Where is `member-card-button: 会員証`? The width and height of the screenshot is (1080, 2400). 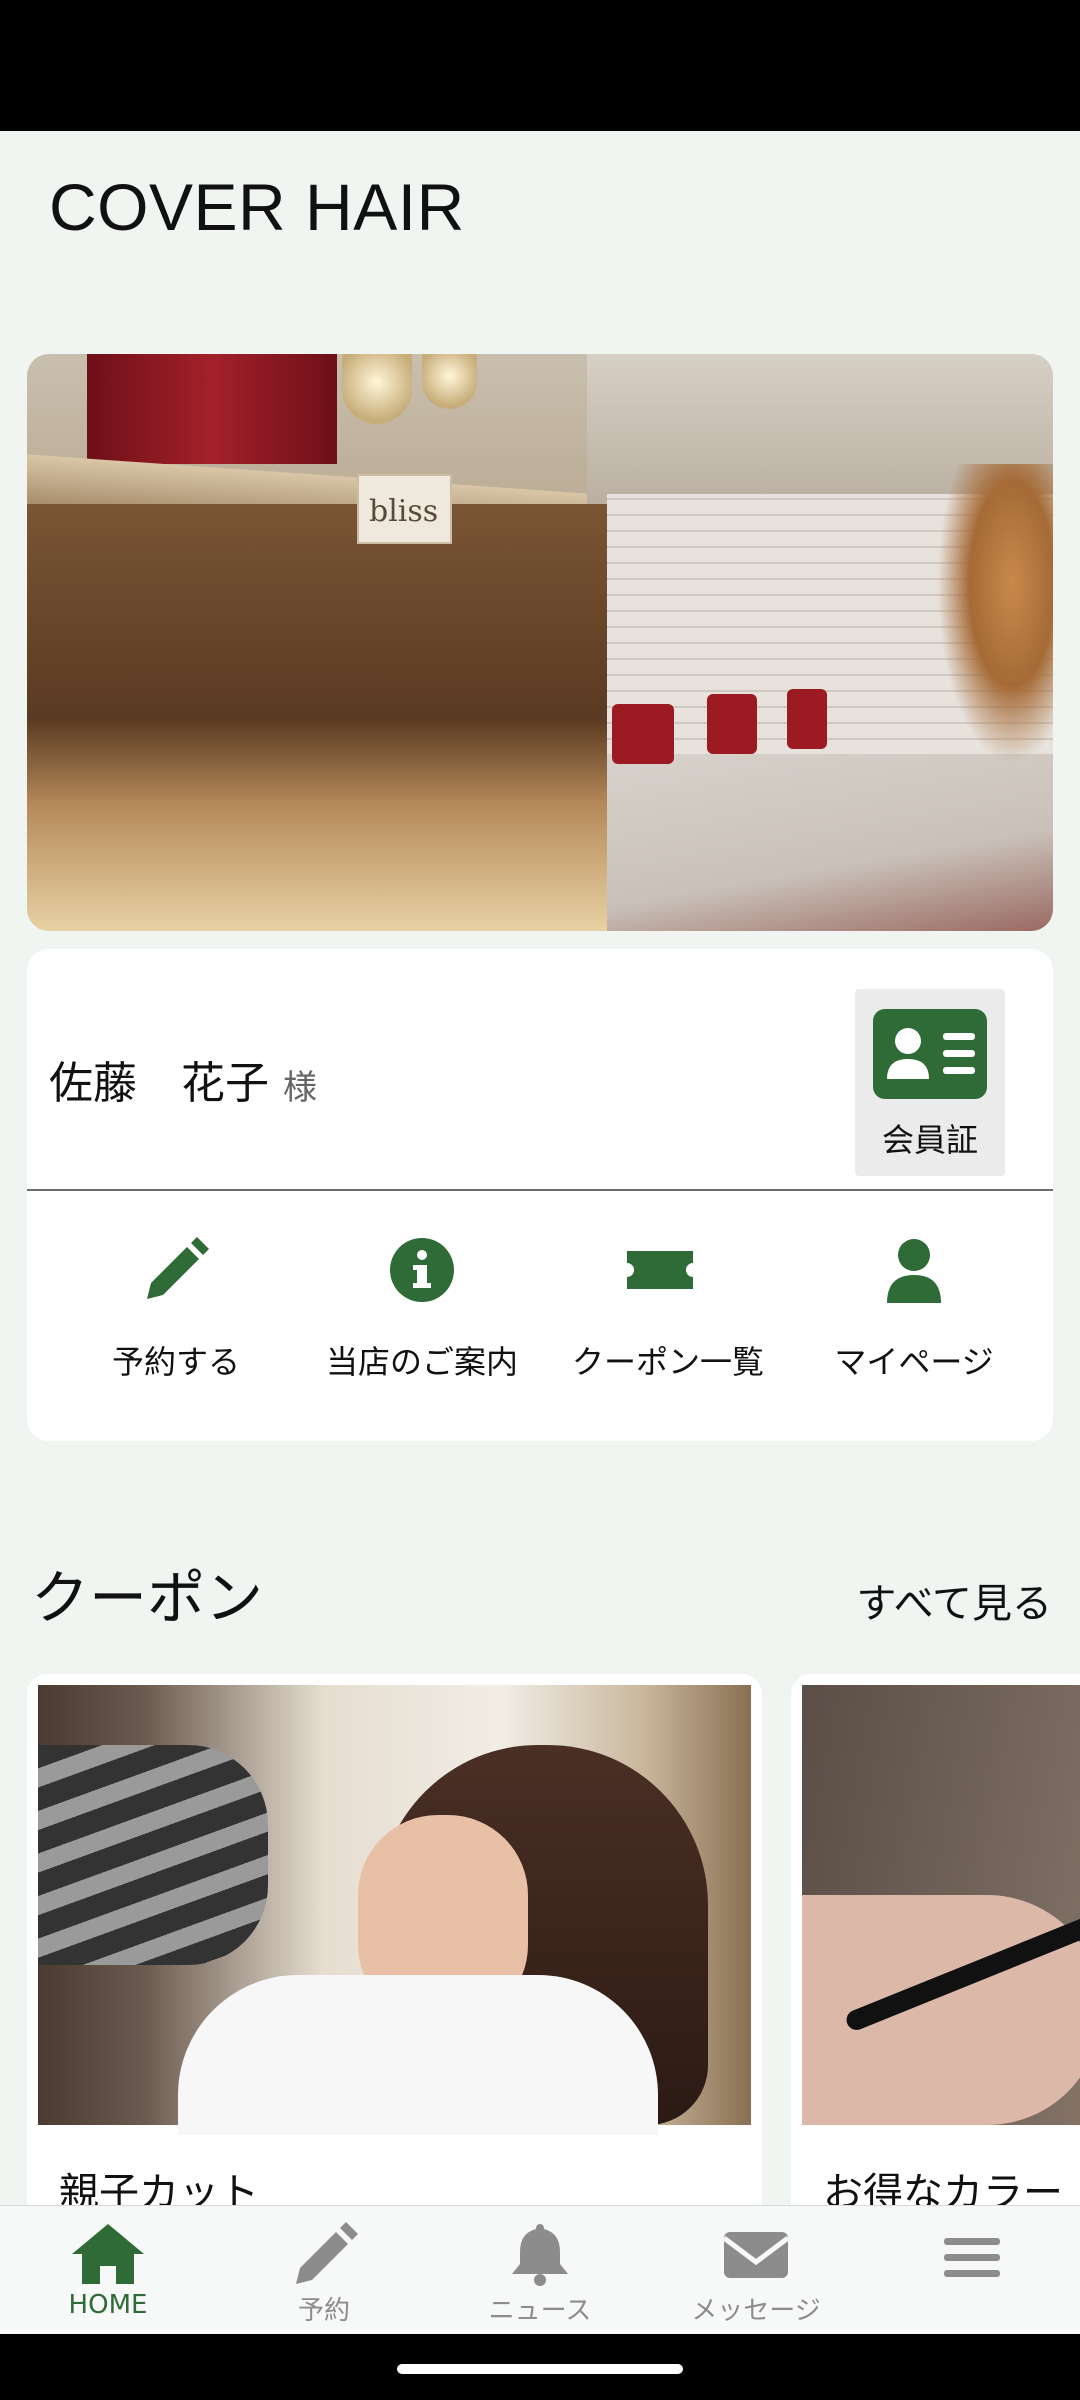 member-card-button: 会員証 is located at coordinates (930, 1082).